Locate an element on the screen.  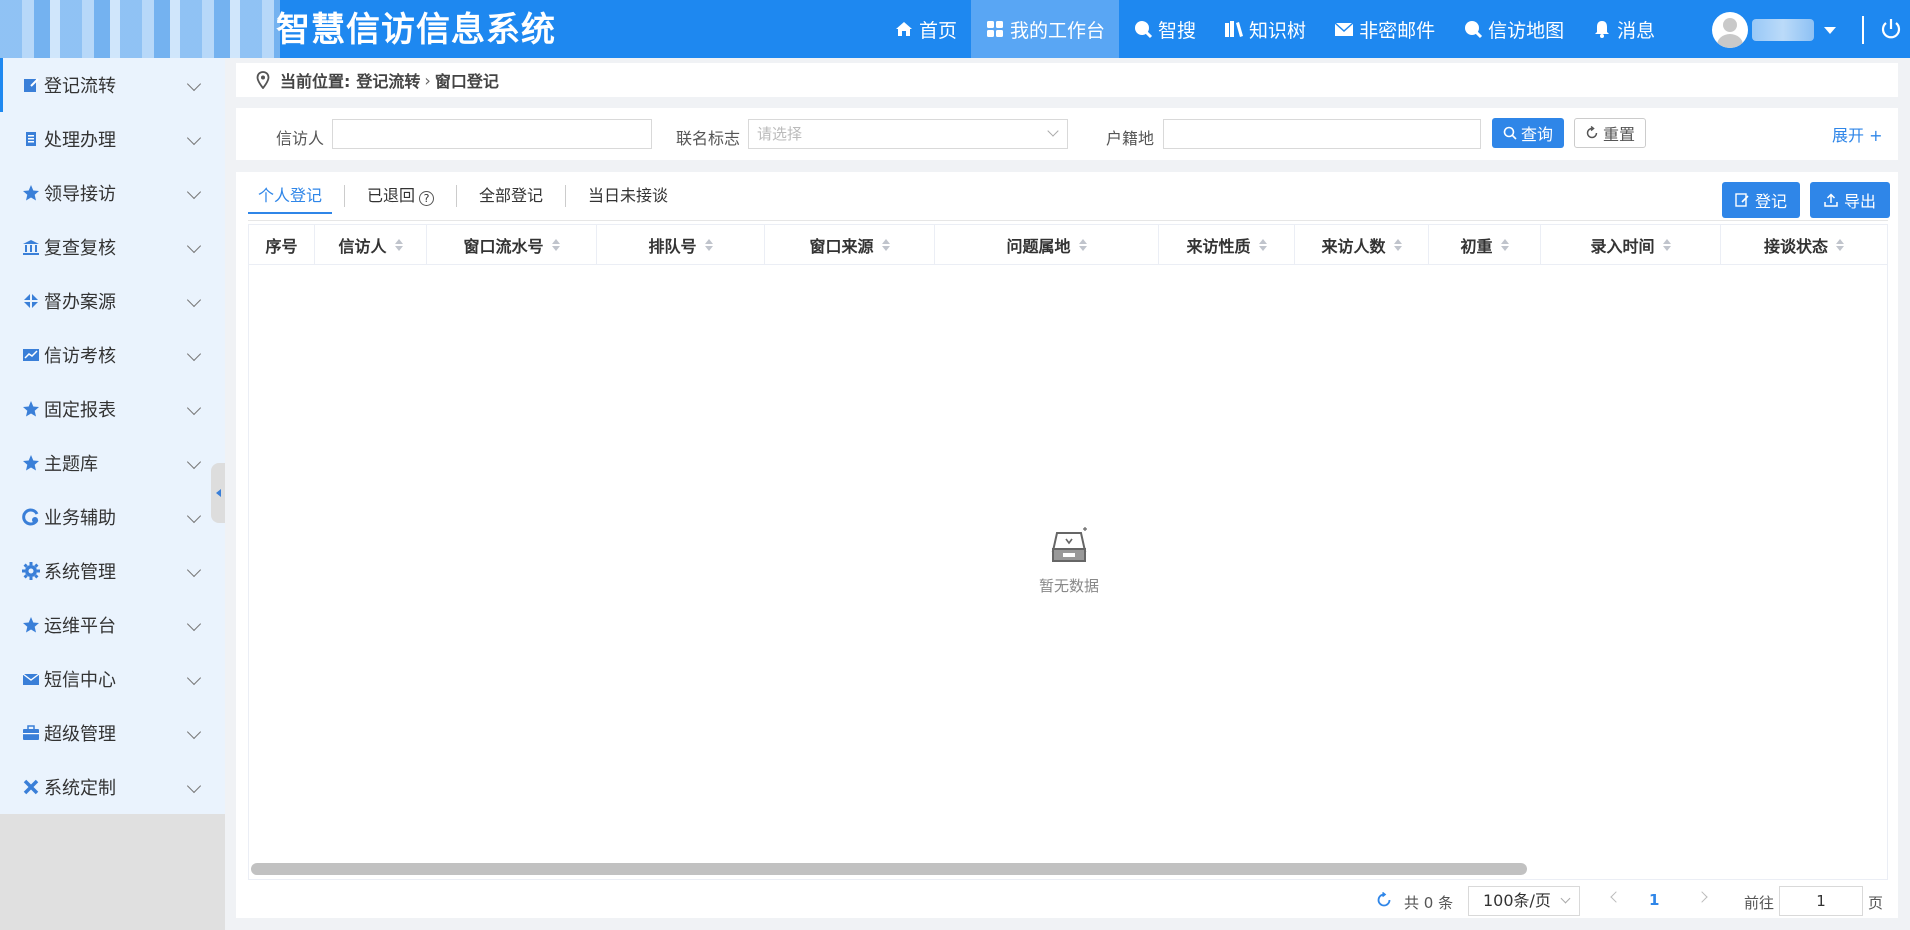
nav-item-smart-search: 智搜 is located at coordinates (1164, 29).